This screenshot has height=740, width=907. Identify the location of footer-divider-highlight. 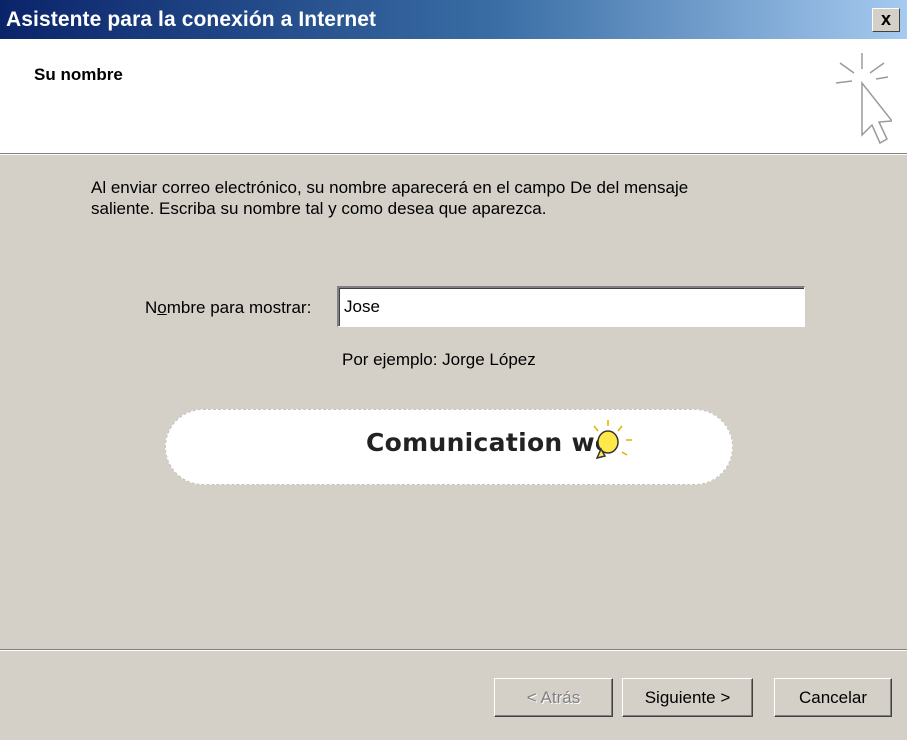
(453, 650).